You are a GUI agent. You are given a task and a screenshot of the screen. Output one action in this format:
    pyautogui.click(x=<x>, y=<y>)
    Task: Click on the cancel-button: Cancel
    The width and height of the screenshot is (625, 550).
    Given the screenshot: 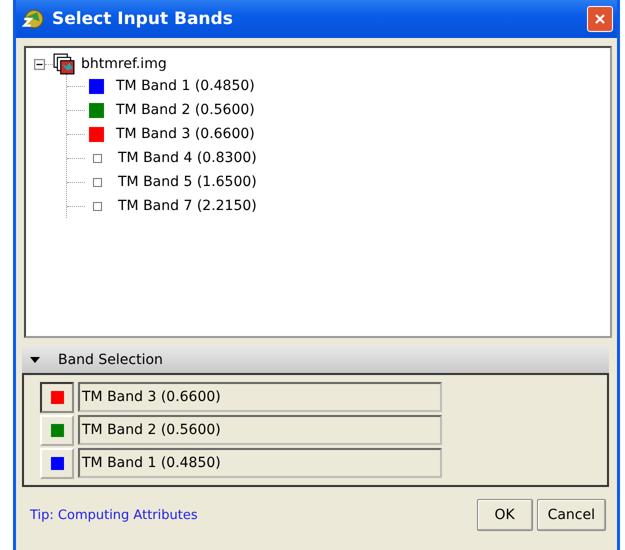 What is the action you would take?
    pyautogui.click(x=571, y=515)
    